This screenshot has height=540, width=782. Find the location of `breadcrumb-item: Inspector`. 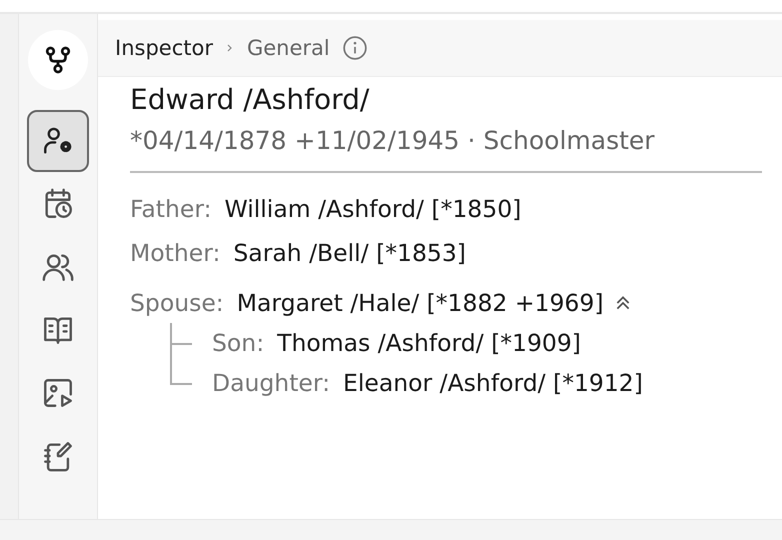

breadcrumb-item: Inspector is located at coordinates (164, 48).